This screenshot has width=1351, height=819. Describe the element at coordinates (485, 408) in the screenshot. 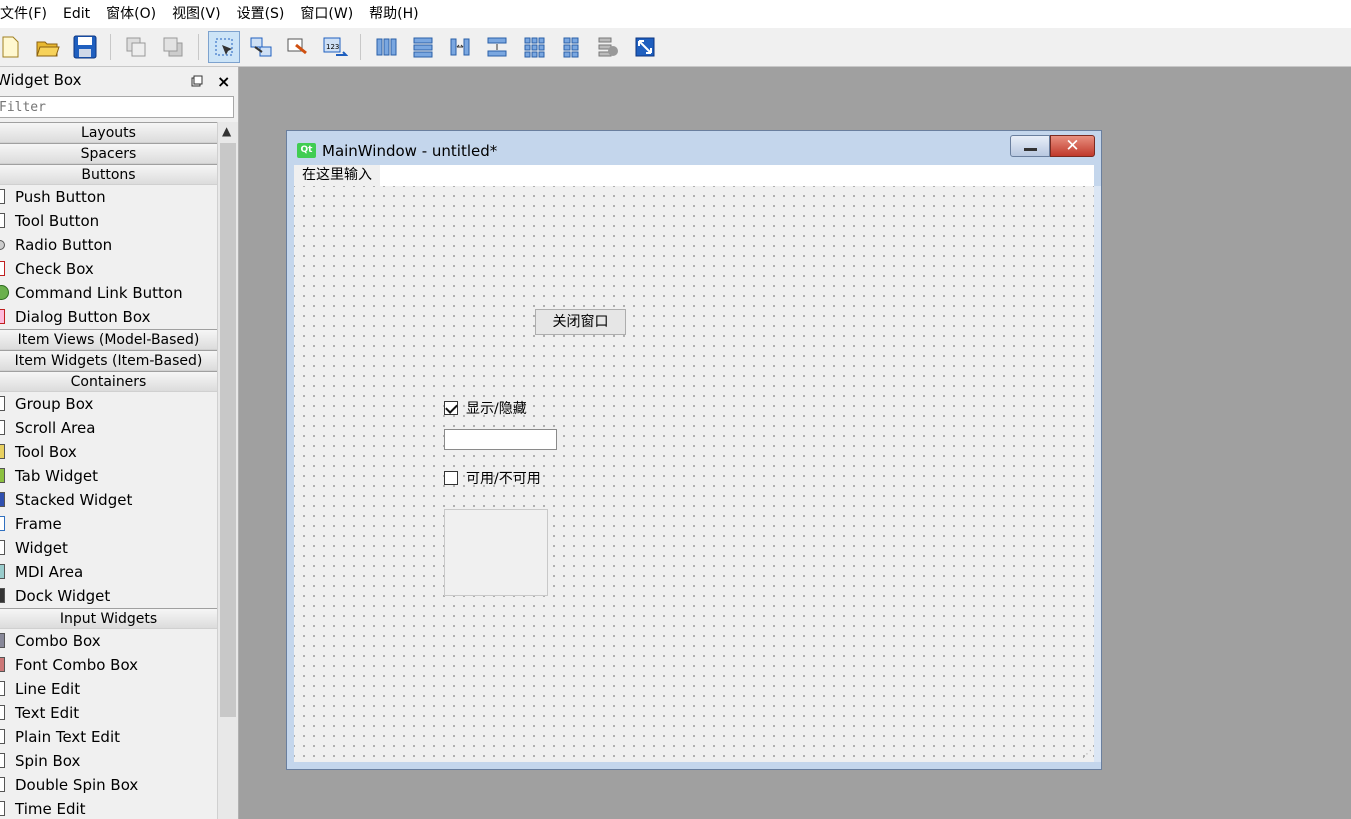

I see `show-hide-checkbox: 显示/隐藏` at that location.